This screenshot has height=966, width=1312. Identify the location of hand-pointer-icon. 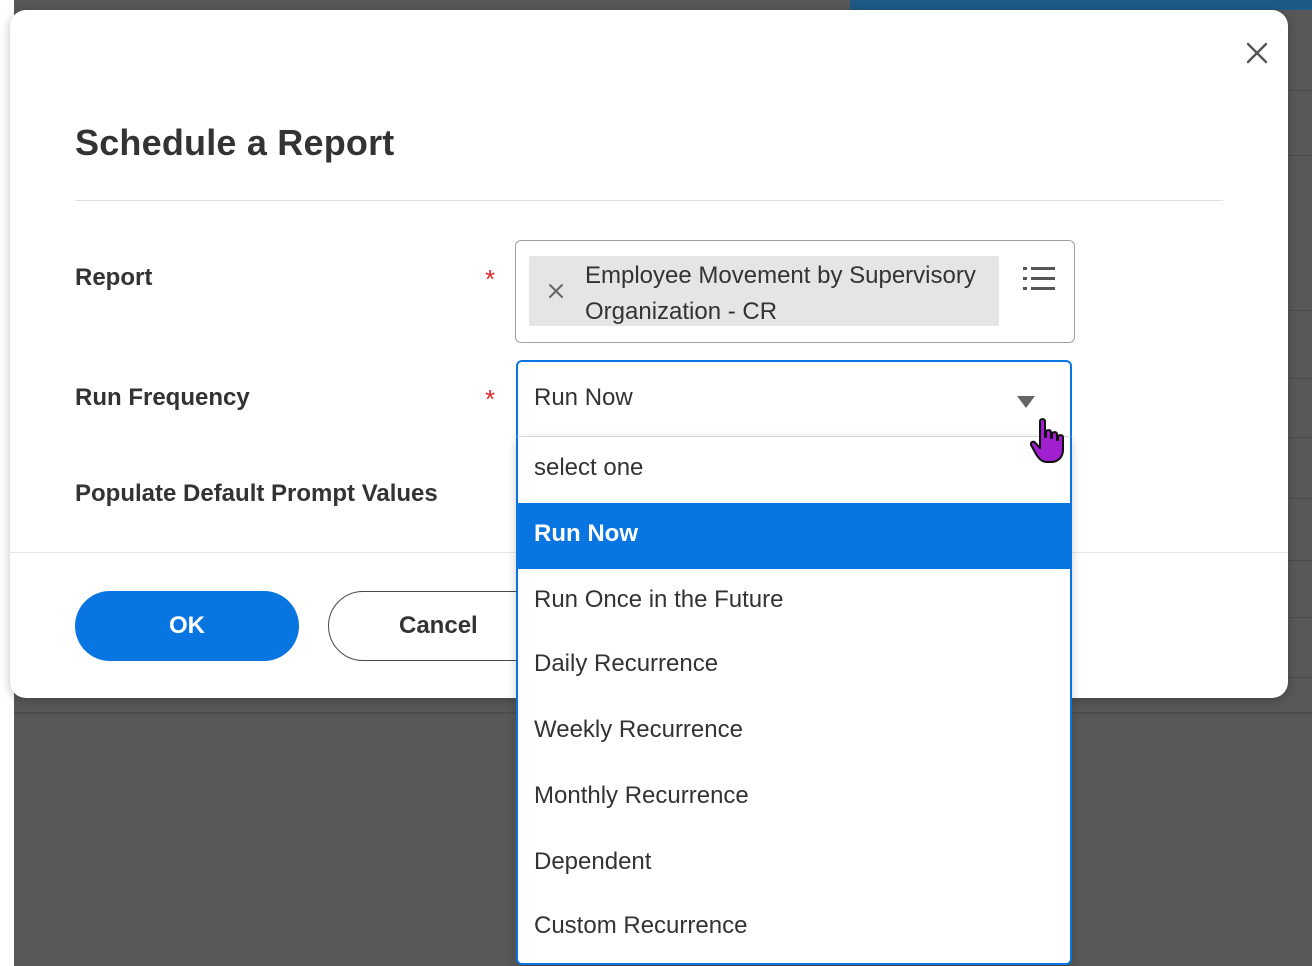
(1049, 442).